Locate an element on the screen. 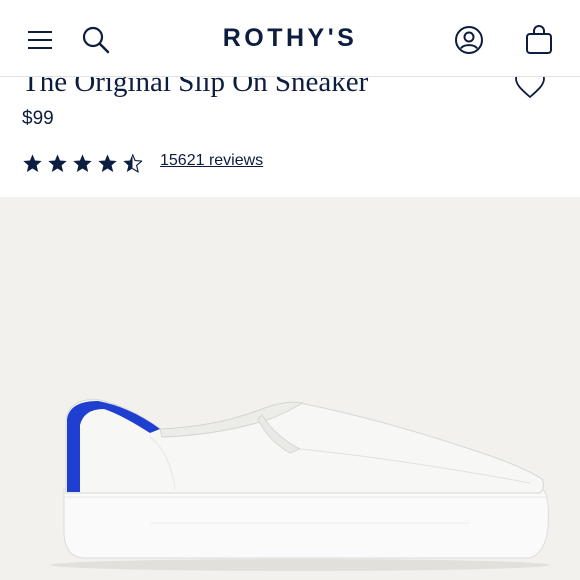  search-icon is located at coordinates (96, 40).